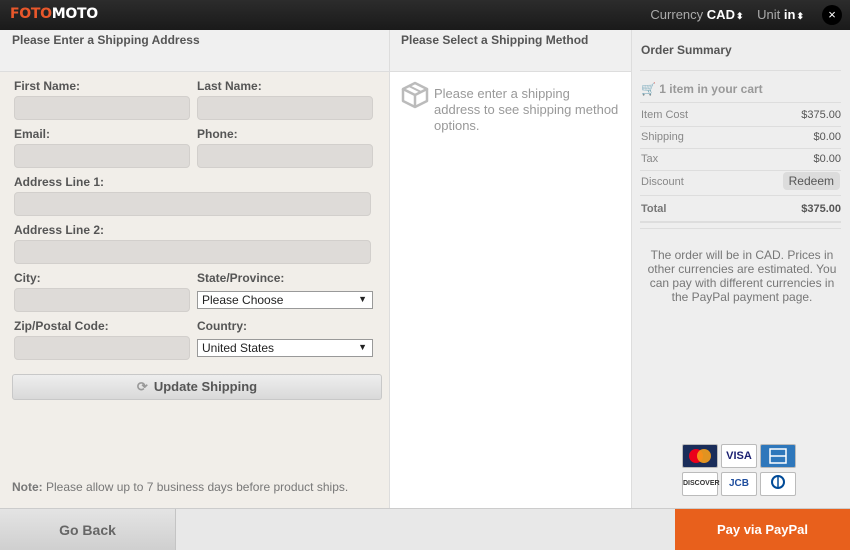  I want to click on close-button: ×, so click(832, 15).